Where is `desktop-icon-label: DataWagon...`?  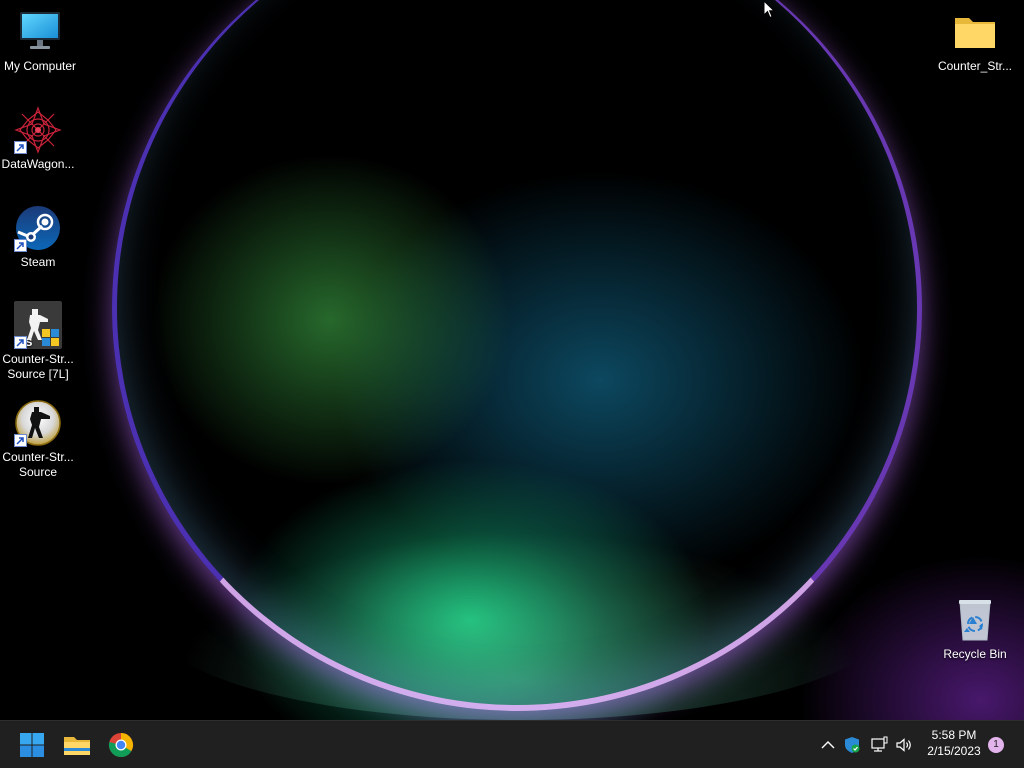 desktop-icon-label: DataWagon... is located at coordinates (38, 164).